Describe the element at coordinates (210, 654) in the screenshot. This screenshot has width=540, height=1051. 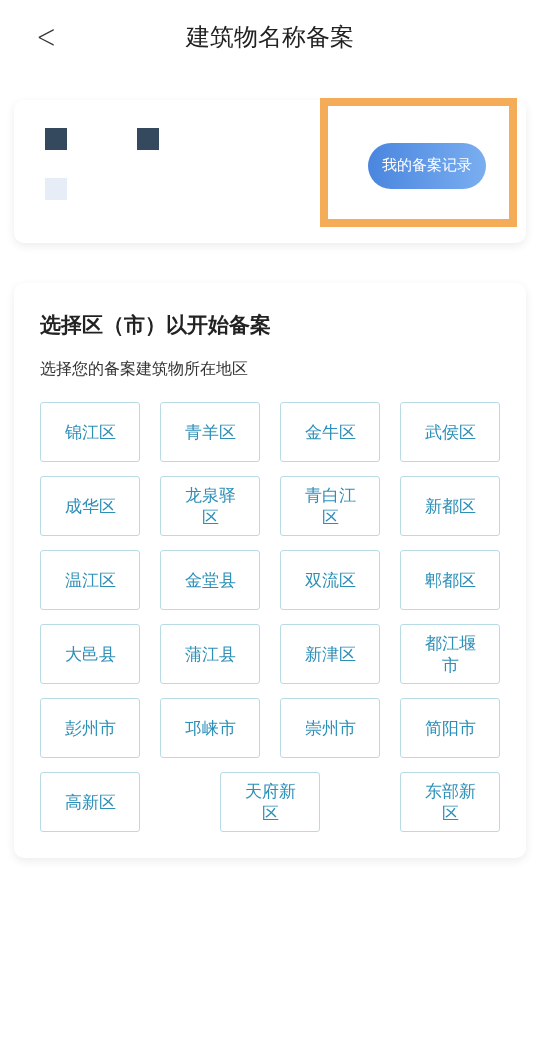
I see `region-button: 蒲江县` at that location.